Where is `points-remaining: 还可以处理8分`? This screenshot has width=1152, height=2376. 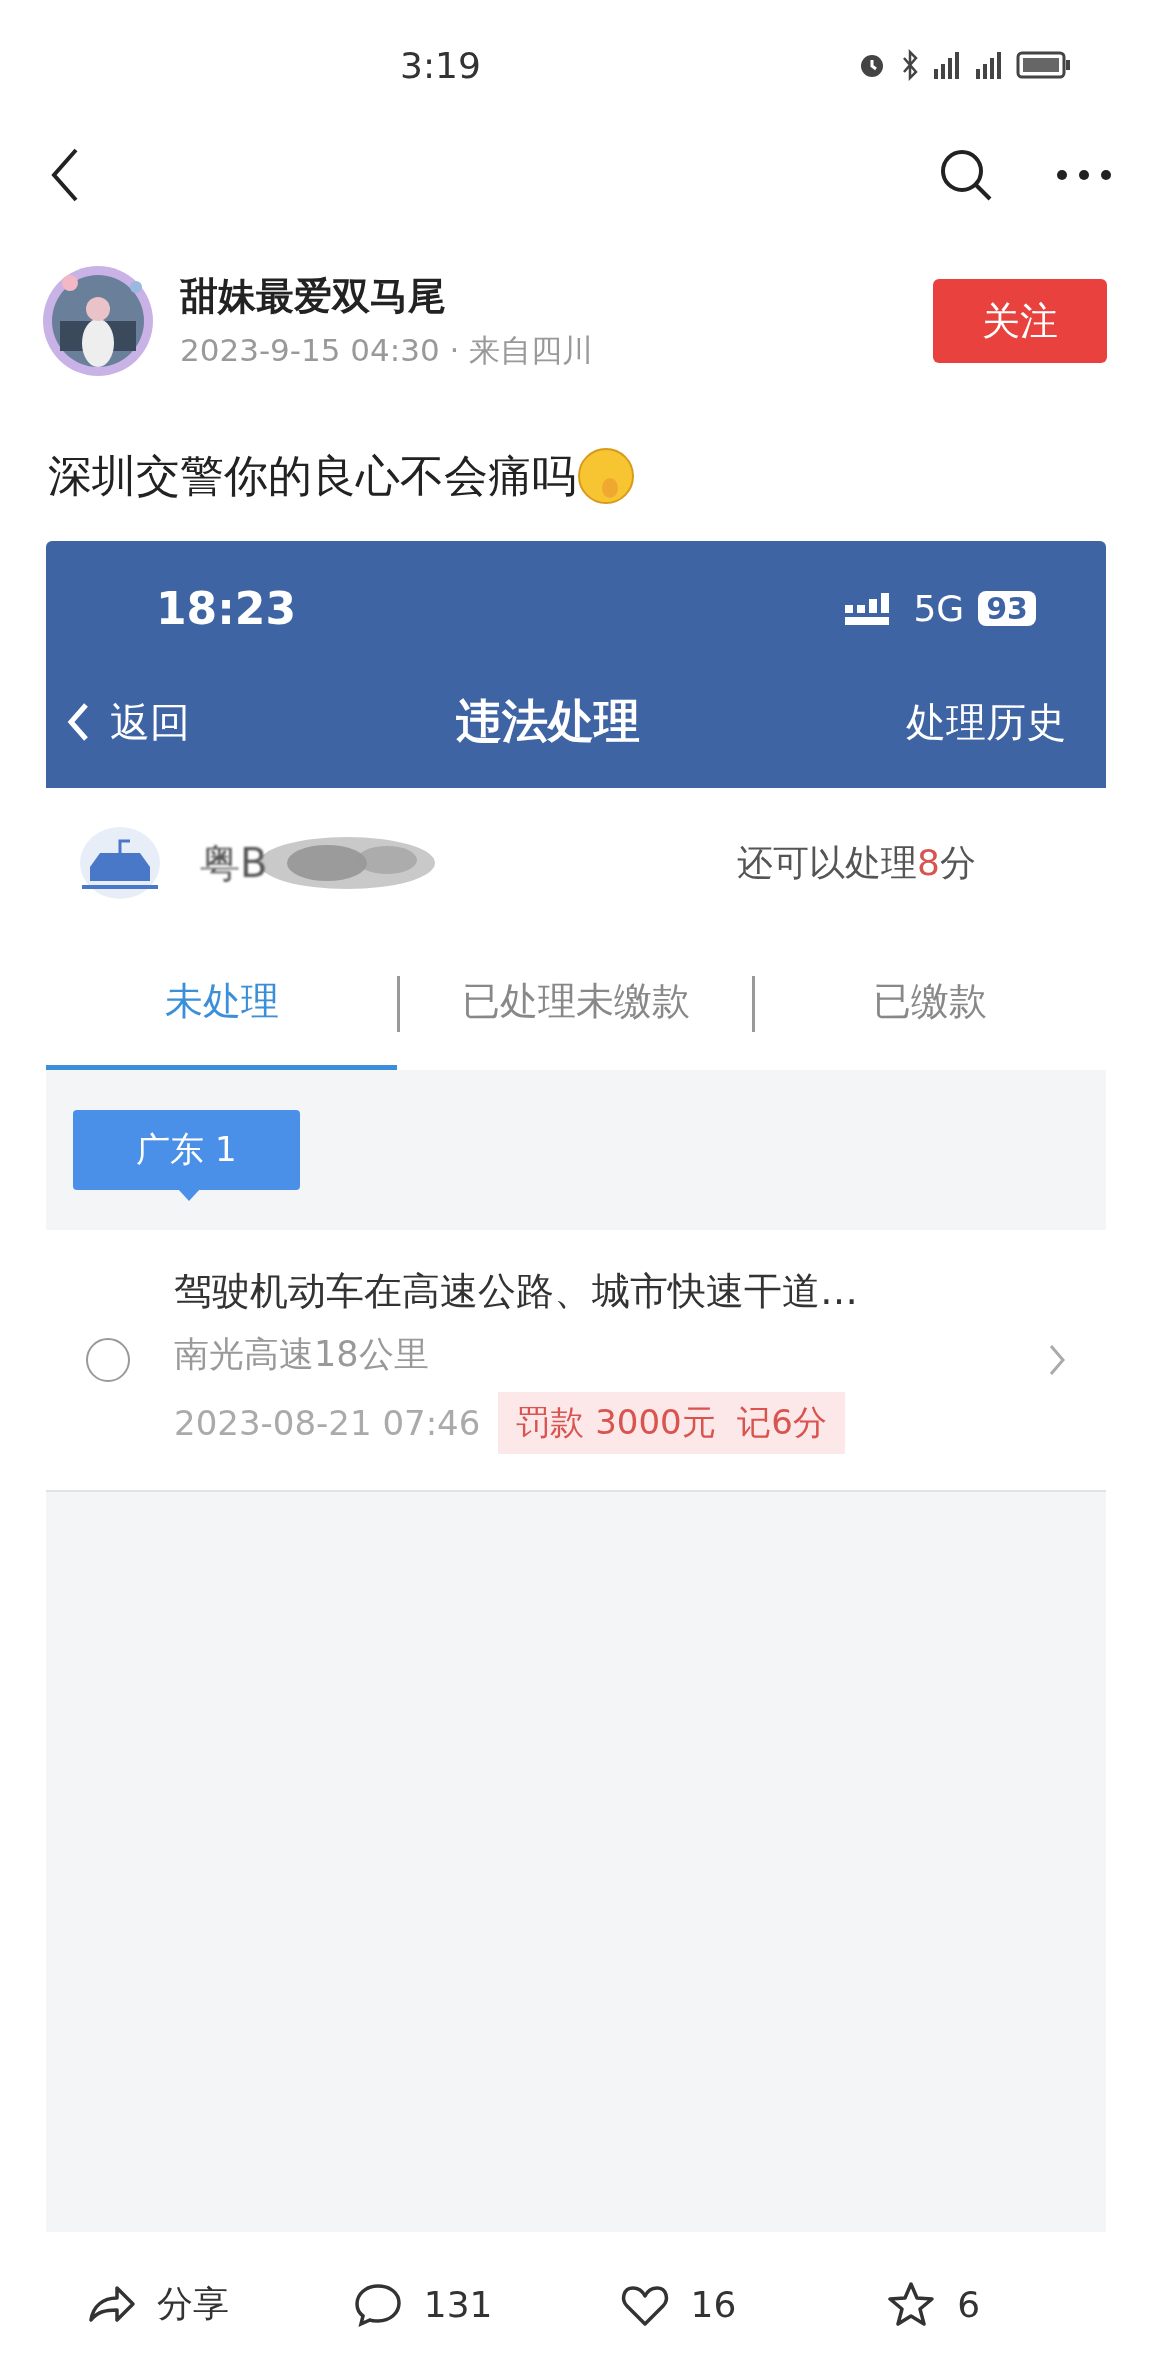
points-remaining: 还可以处理8分 is located at coordinates (856, 862).